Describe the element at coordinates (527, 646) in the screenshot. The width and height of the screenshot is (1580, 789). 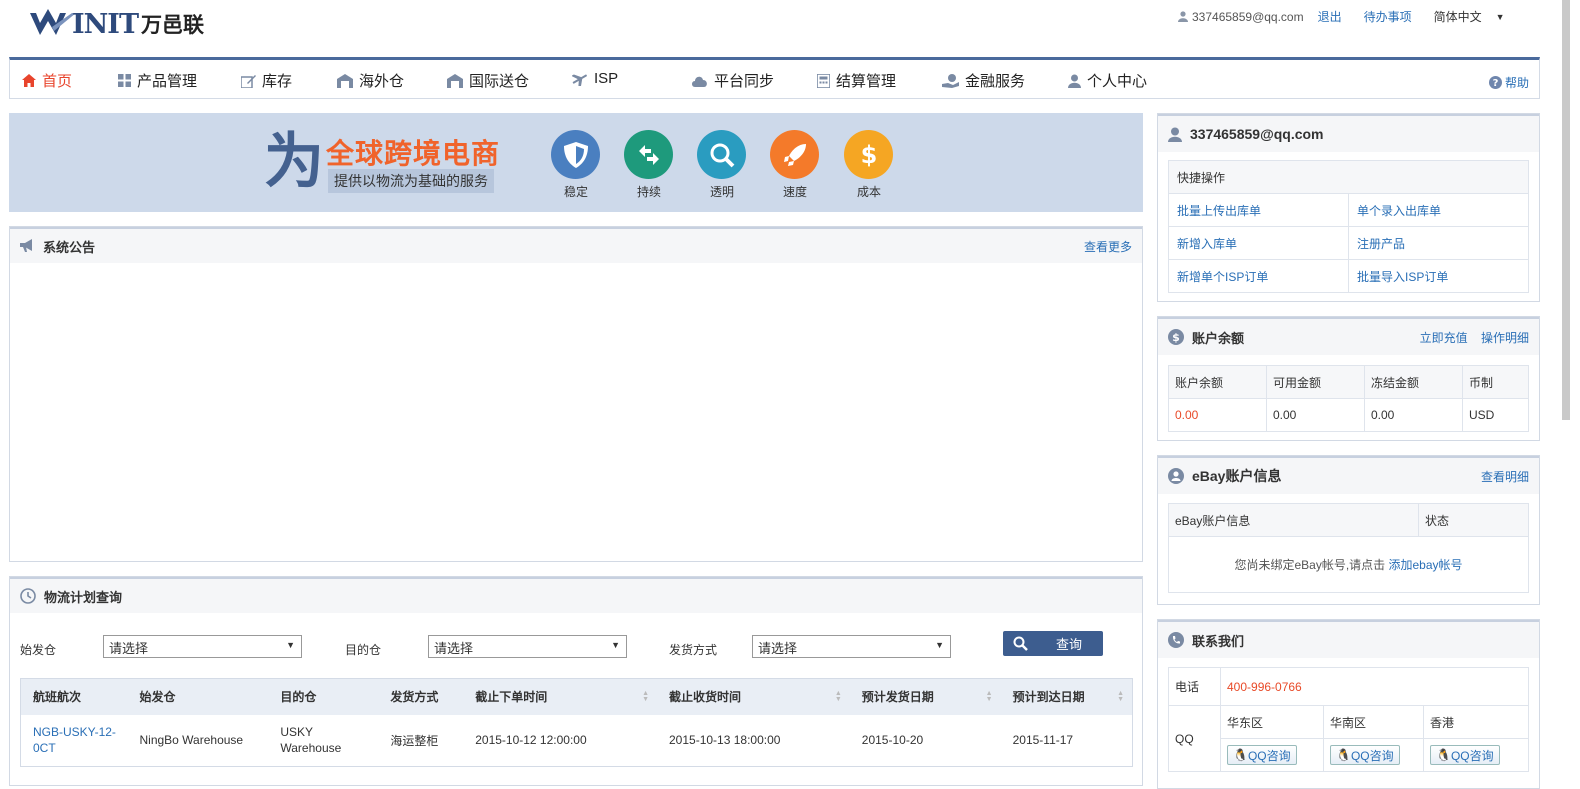
I see `dest-select: 请选择 ▼` at that location.